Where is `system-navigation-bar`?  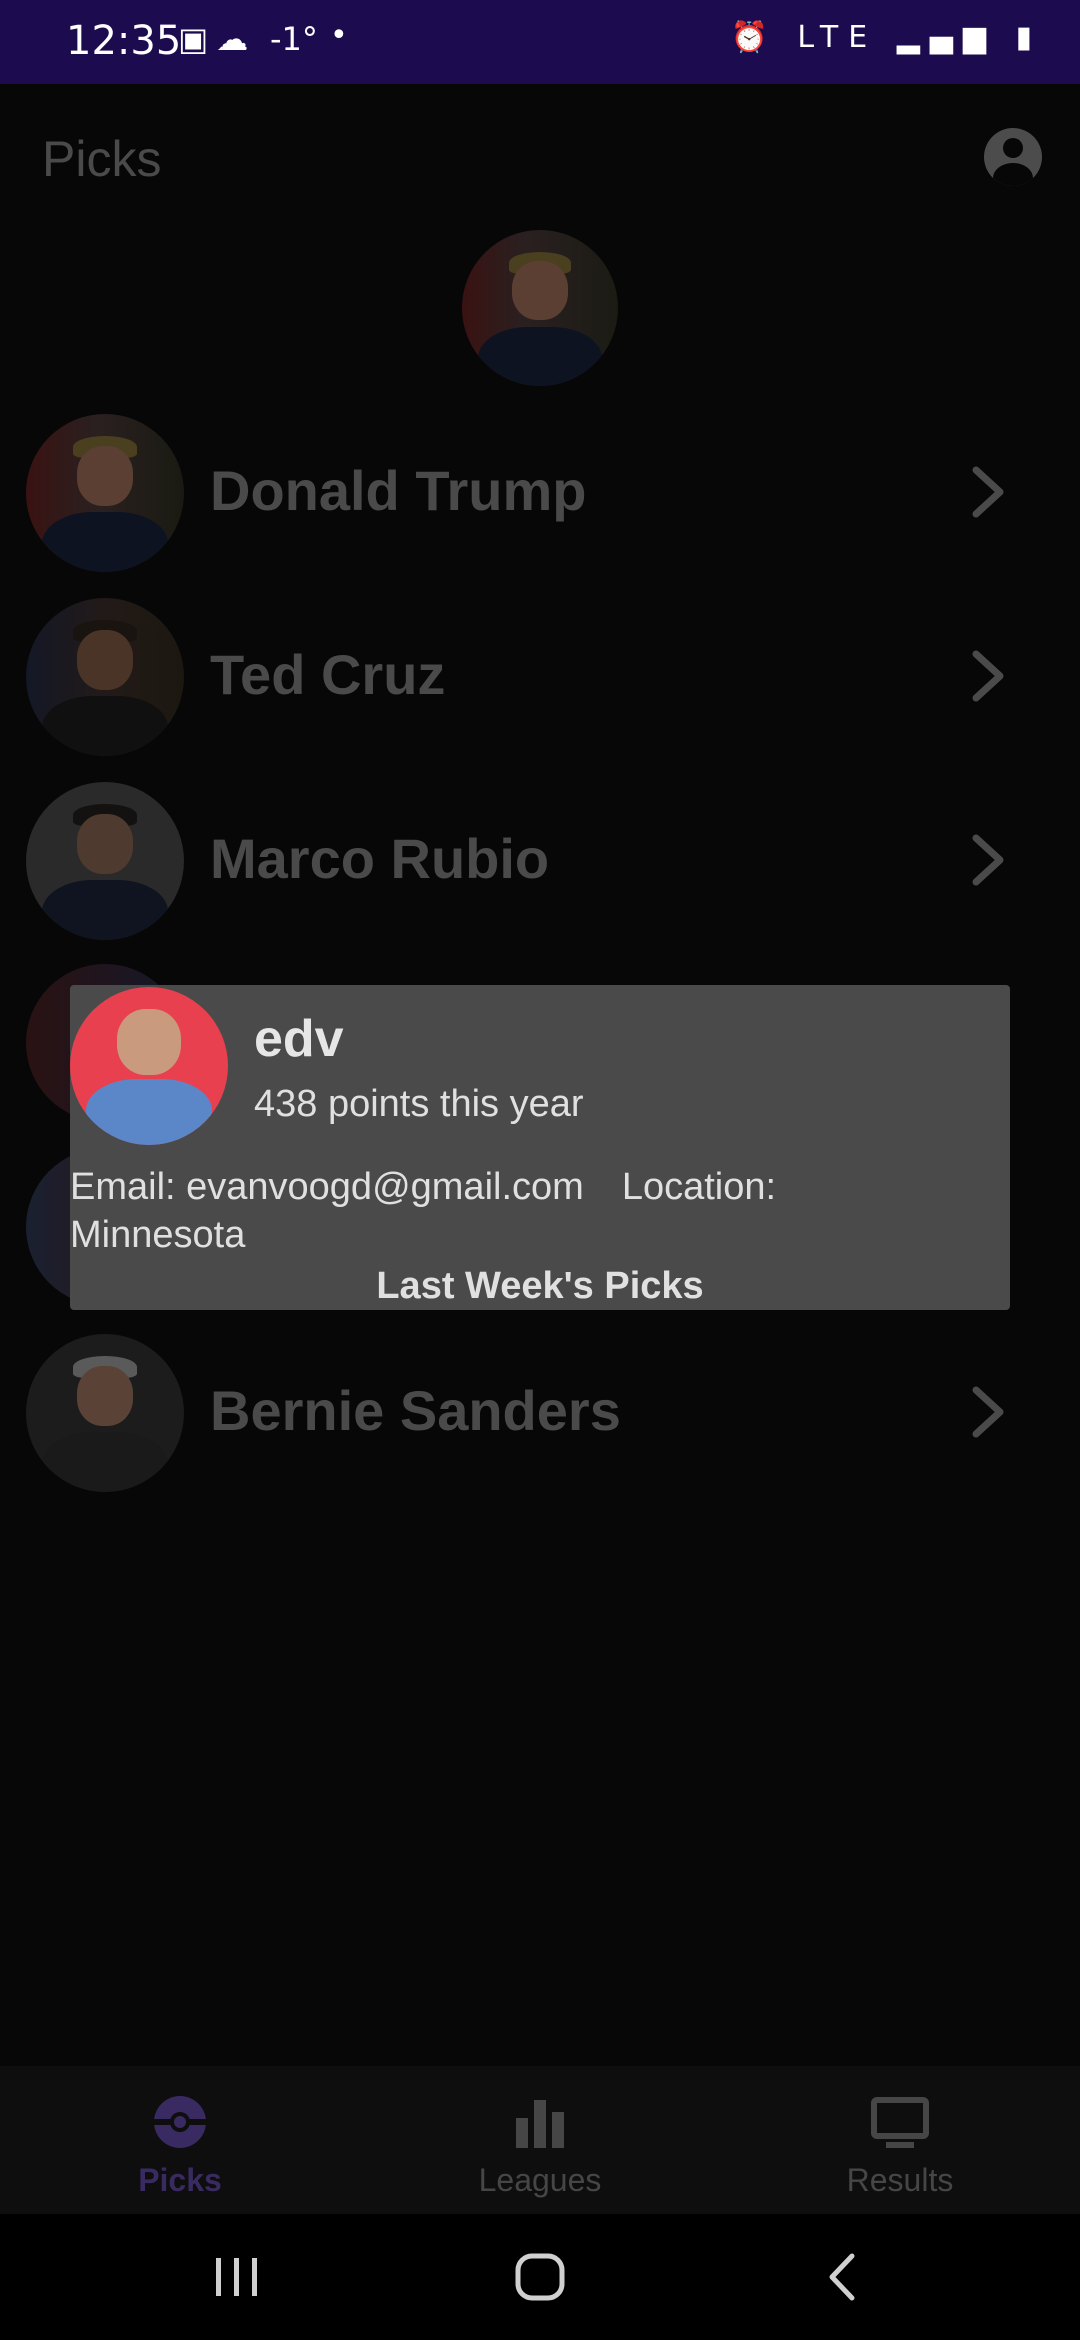 system-navigation-bar is located at coordinates (540, 2277).